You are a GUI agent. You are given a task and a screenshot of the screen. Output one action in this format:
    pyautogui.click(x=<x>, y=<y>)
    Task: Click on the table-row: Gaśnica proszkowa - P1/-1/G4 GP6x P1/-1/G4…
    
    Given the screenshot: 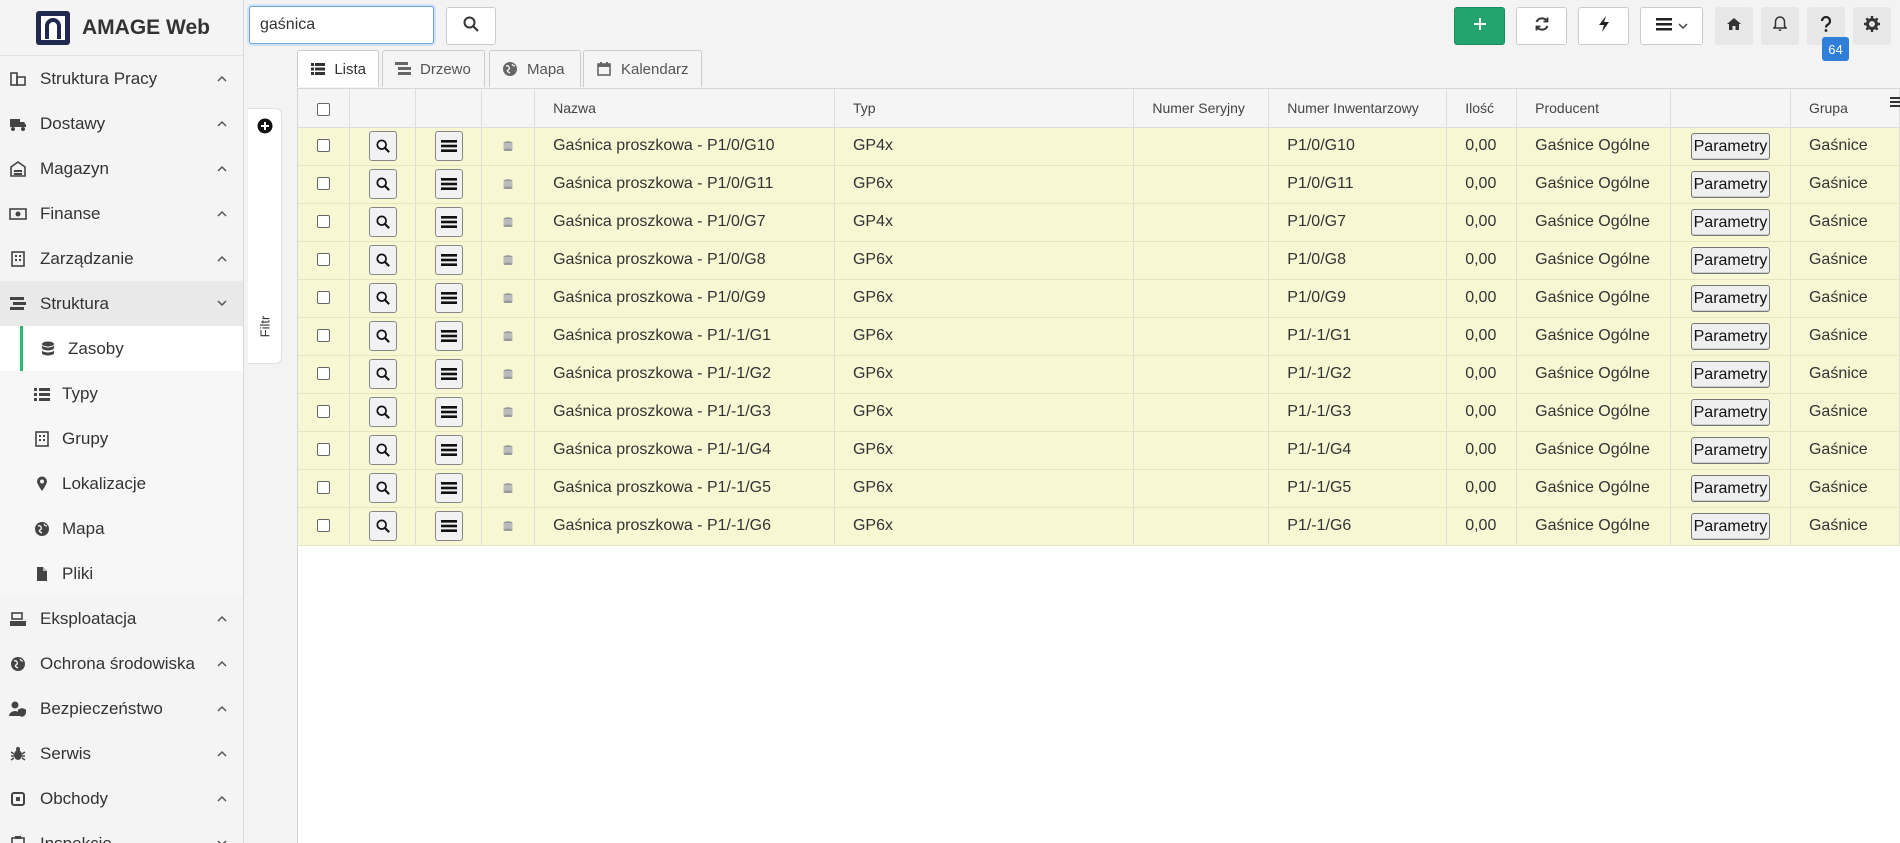 What is the action you would take?
    pyautogui.click(x=1099, y=450)
    